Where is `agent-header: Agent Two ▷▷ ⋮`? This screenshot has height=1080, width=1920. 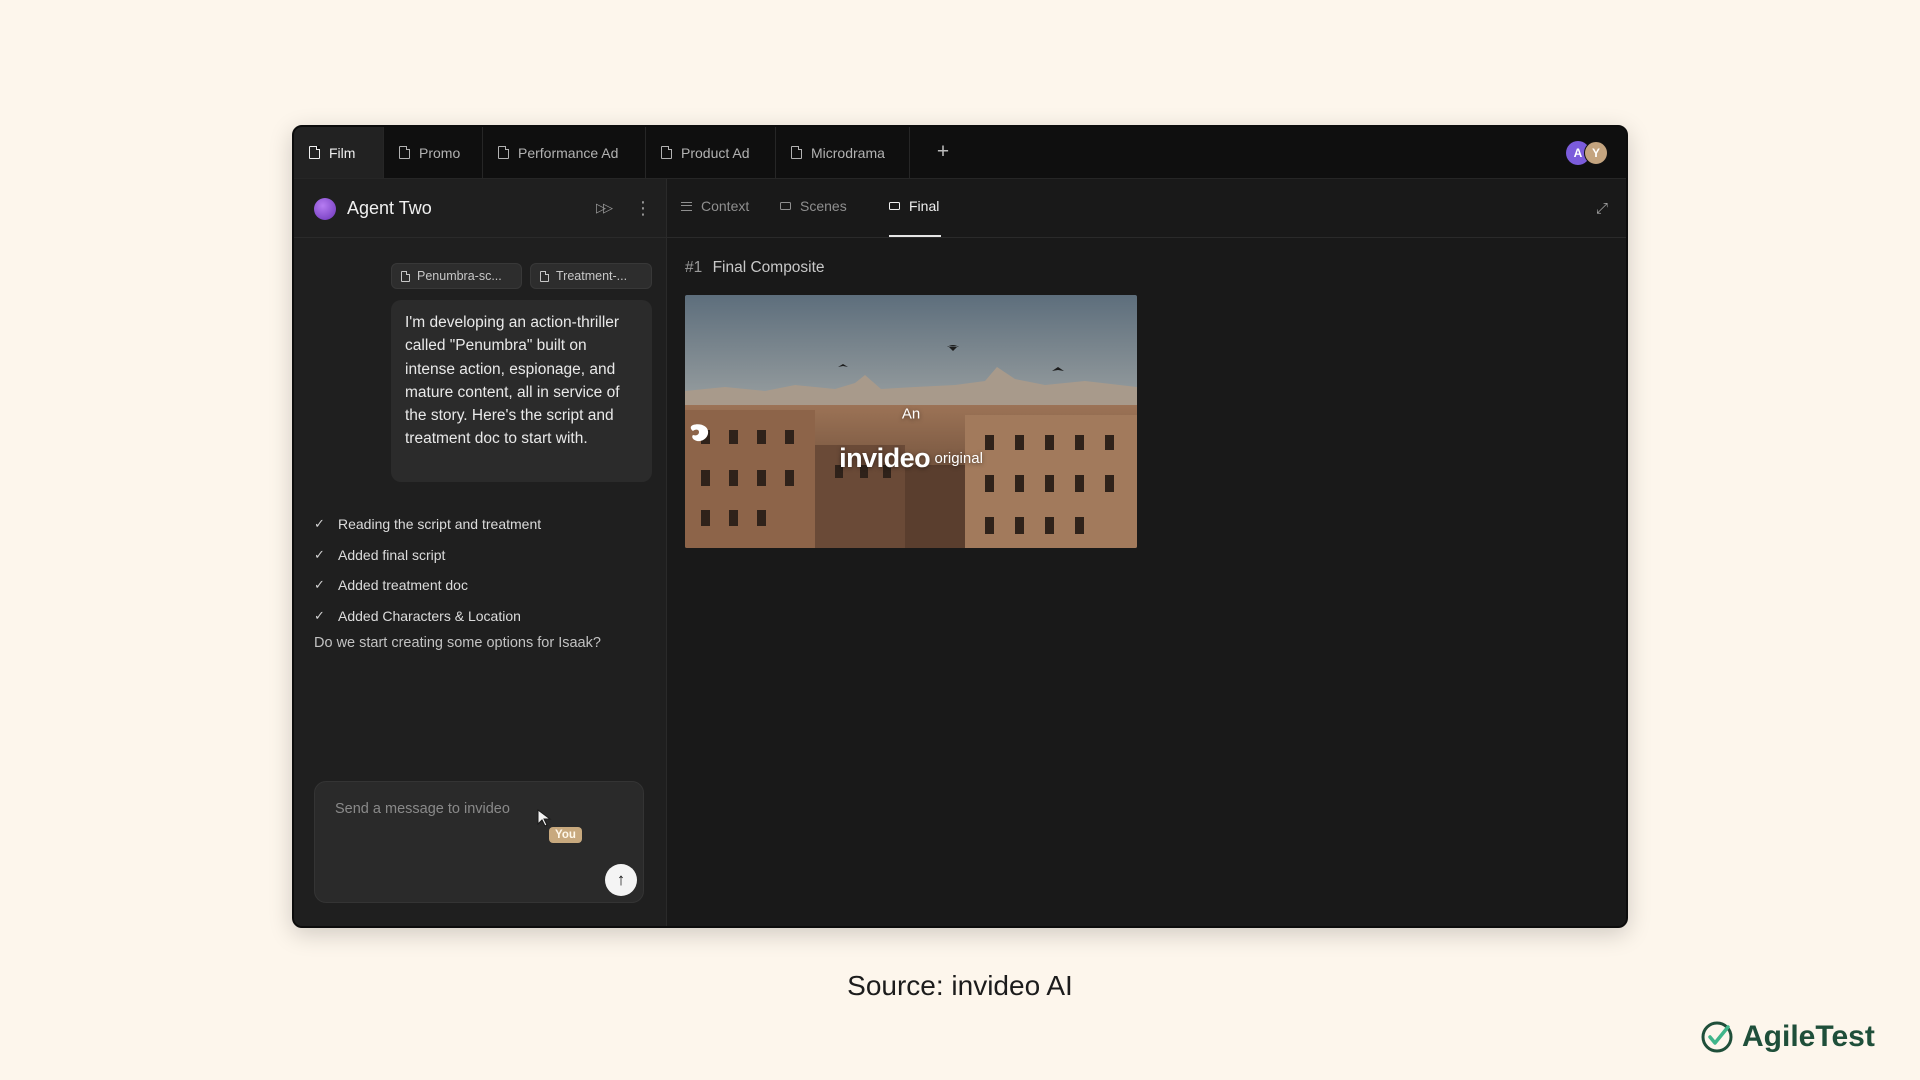 agent-header: Agent Two ▷▷ ⋮ is located at coordinates (480, 208).